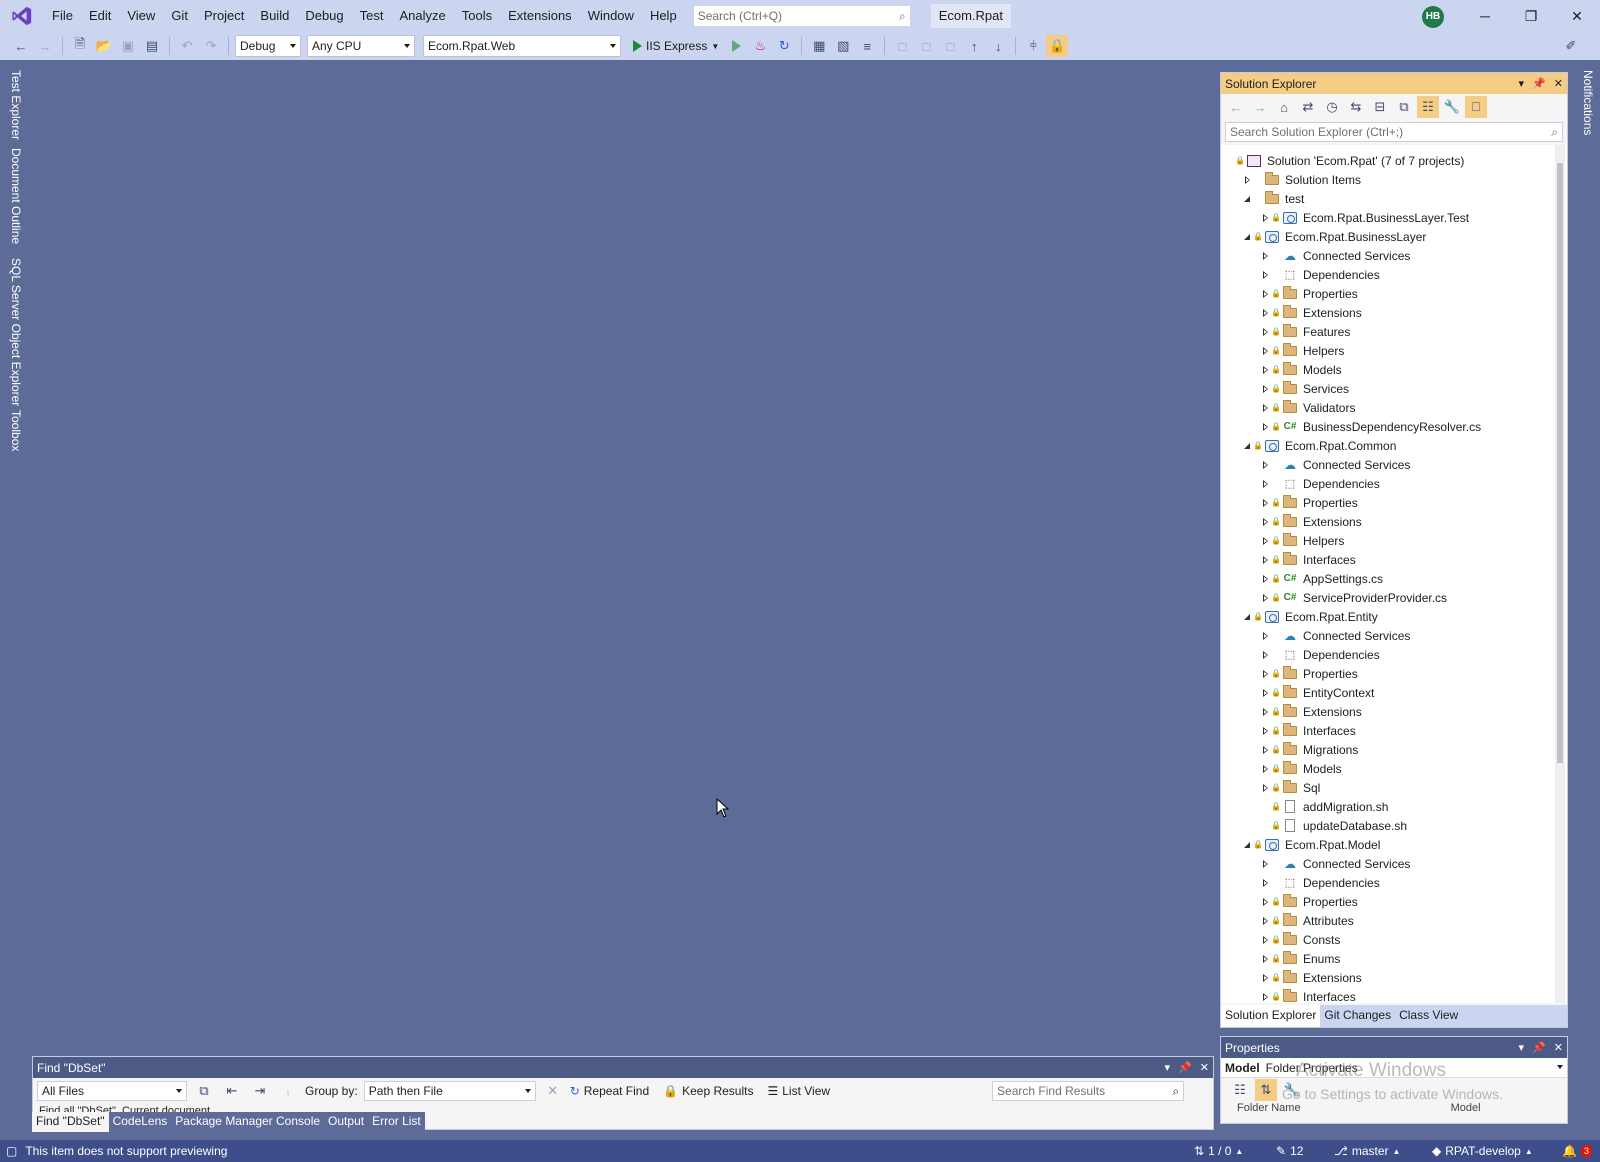 The image size is (1600, 1162). I want to click on solution-explorer-scrollbar, so click(1560, 574).